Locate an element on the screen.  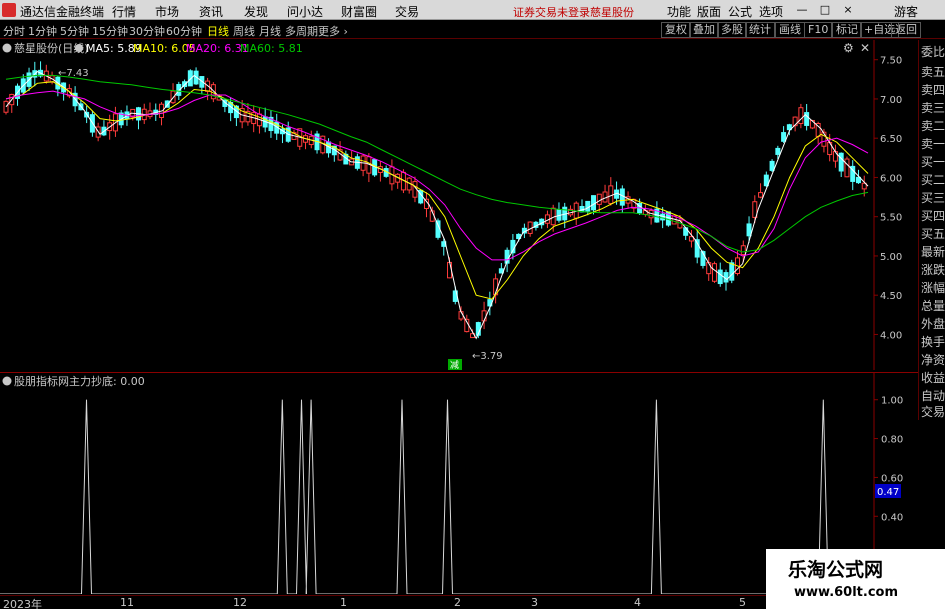
statistics-button: 统计 is located at coordinates (760, 30).